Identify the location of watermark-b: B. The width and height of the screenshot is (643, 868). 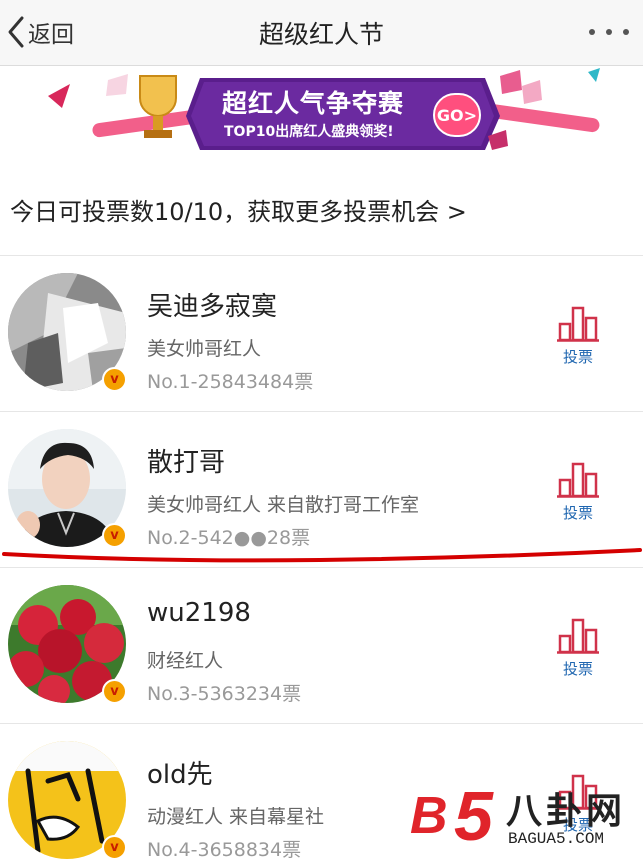
(429, 816).